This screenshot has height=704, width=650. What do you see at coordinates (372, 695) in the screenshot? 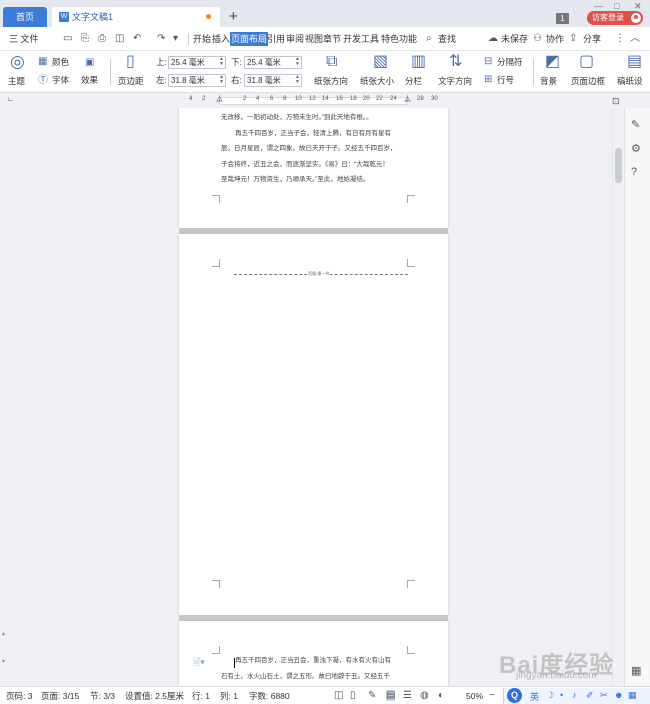
I see `pen-mode-icon: ✎` at bounding box center [372, 695].